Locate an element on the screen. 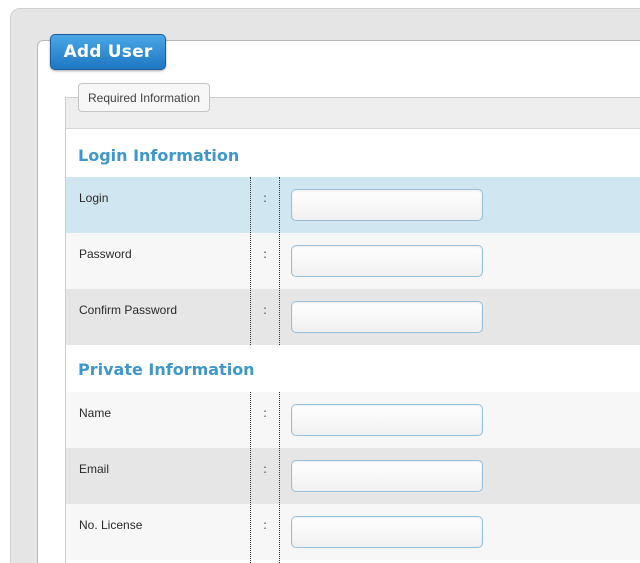 The width and height of the screenshot is (640, 563). add-user-title-button: Add User is located at coordinates (108, 52).